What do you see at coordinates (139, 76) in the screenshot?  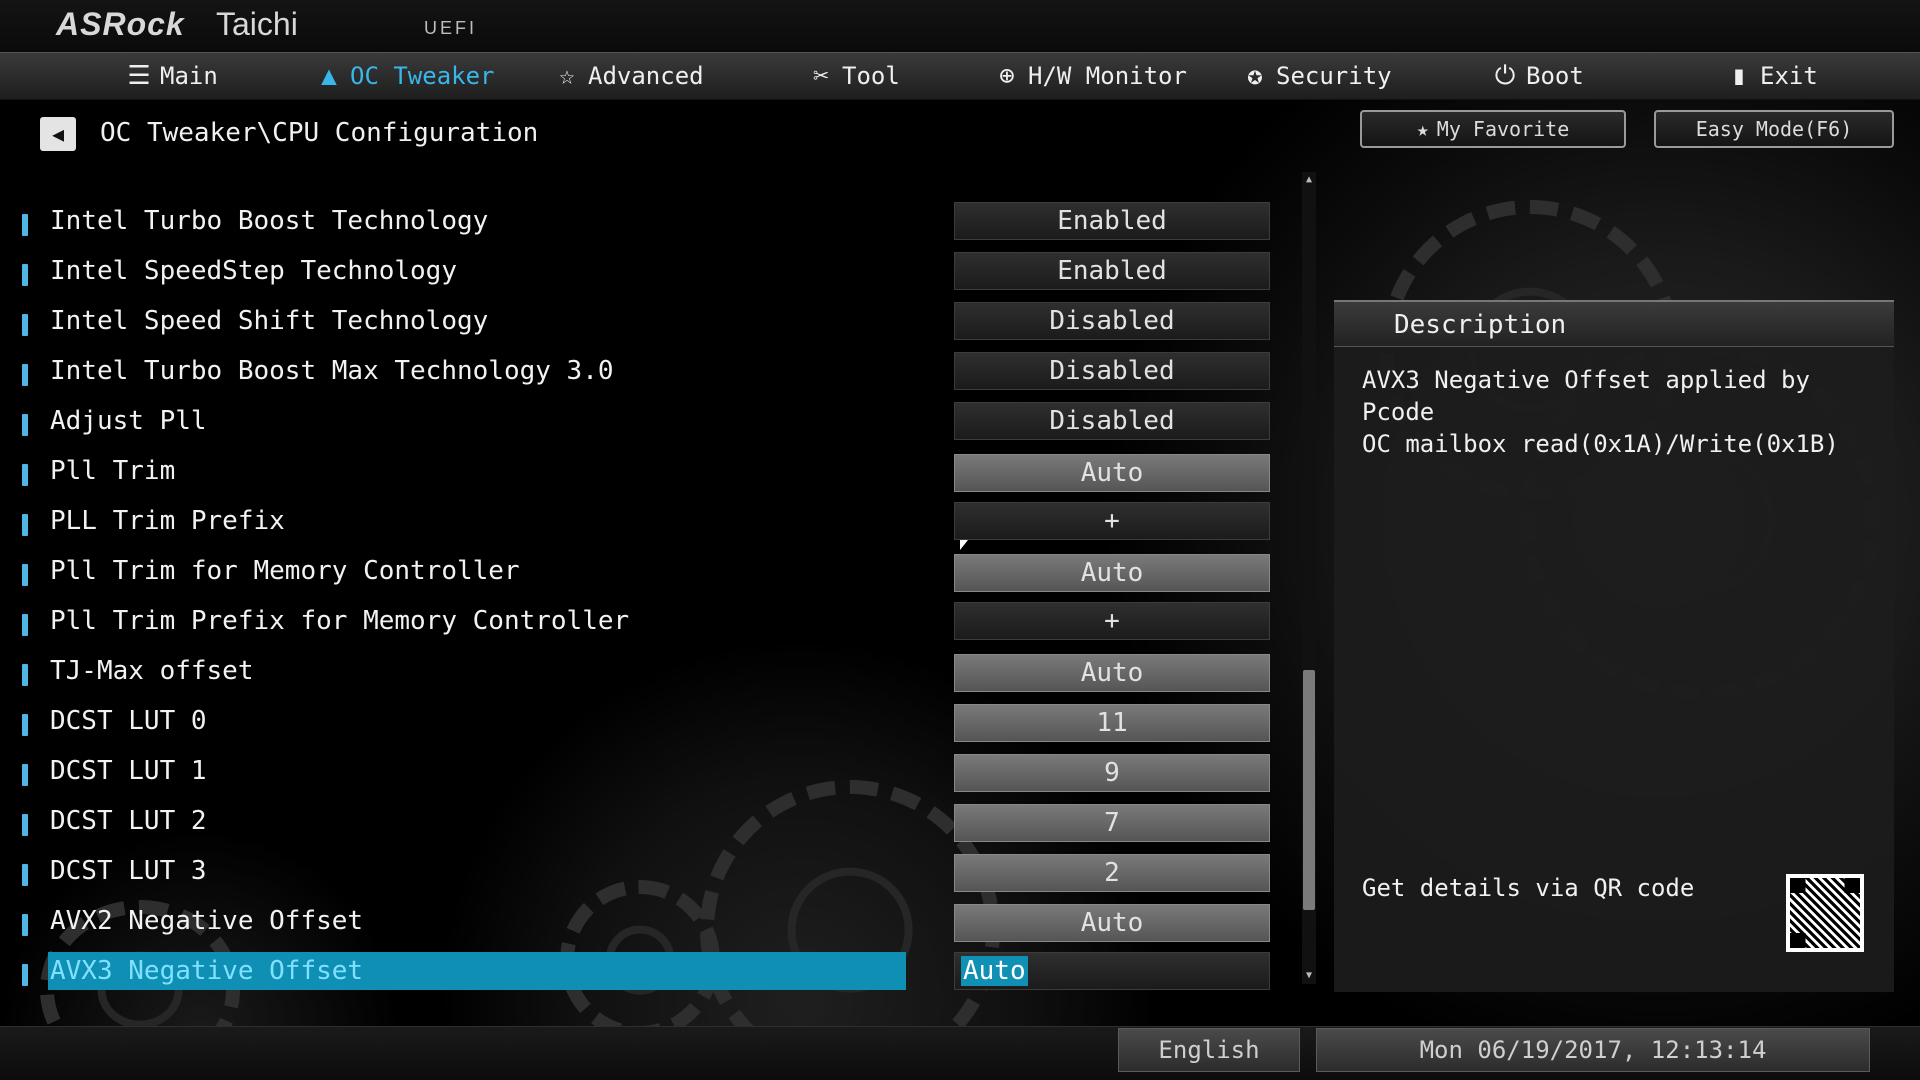 I see `list-icon: ☰` at bounding box center [139, 76].